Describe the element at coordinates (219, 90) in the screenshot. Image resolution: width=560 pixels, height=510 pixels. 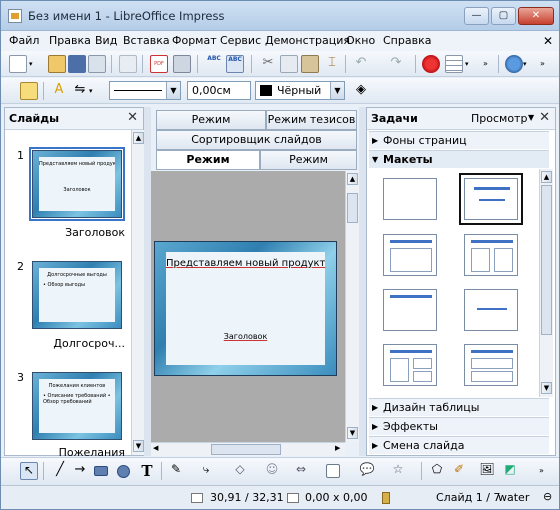
I see `line-width-field: 0,00см` at that location.